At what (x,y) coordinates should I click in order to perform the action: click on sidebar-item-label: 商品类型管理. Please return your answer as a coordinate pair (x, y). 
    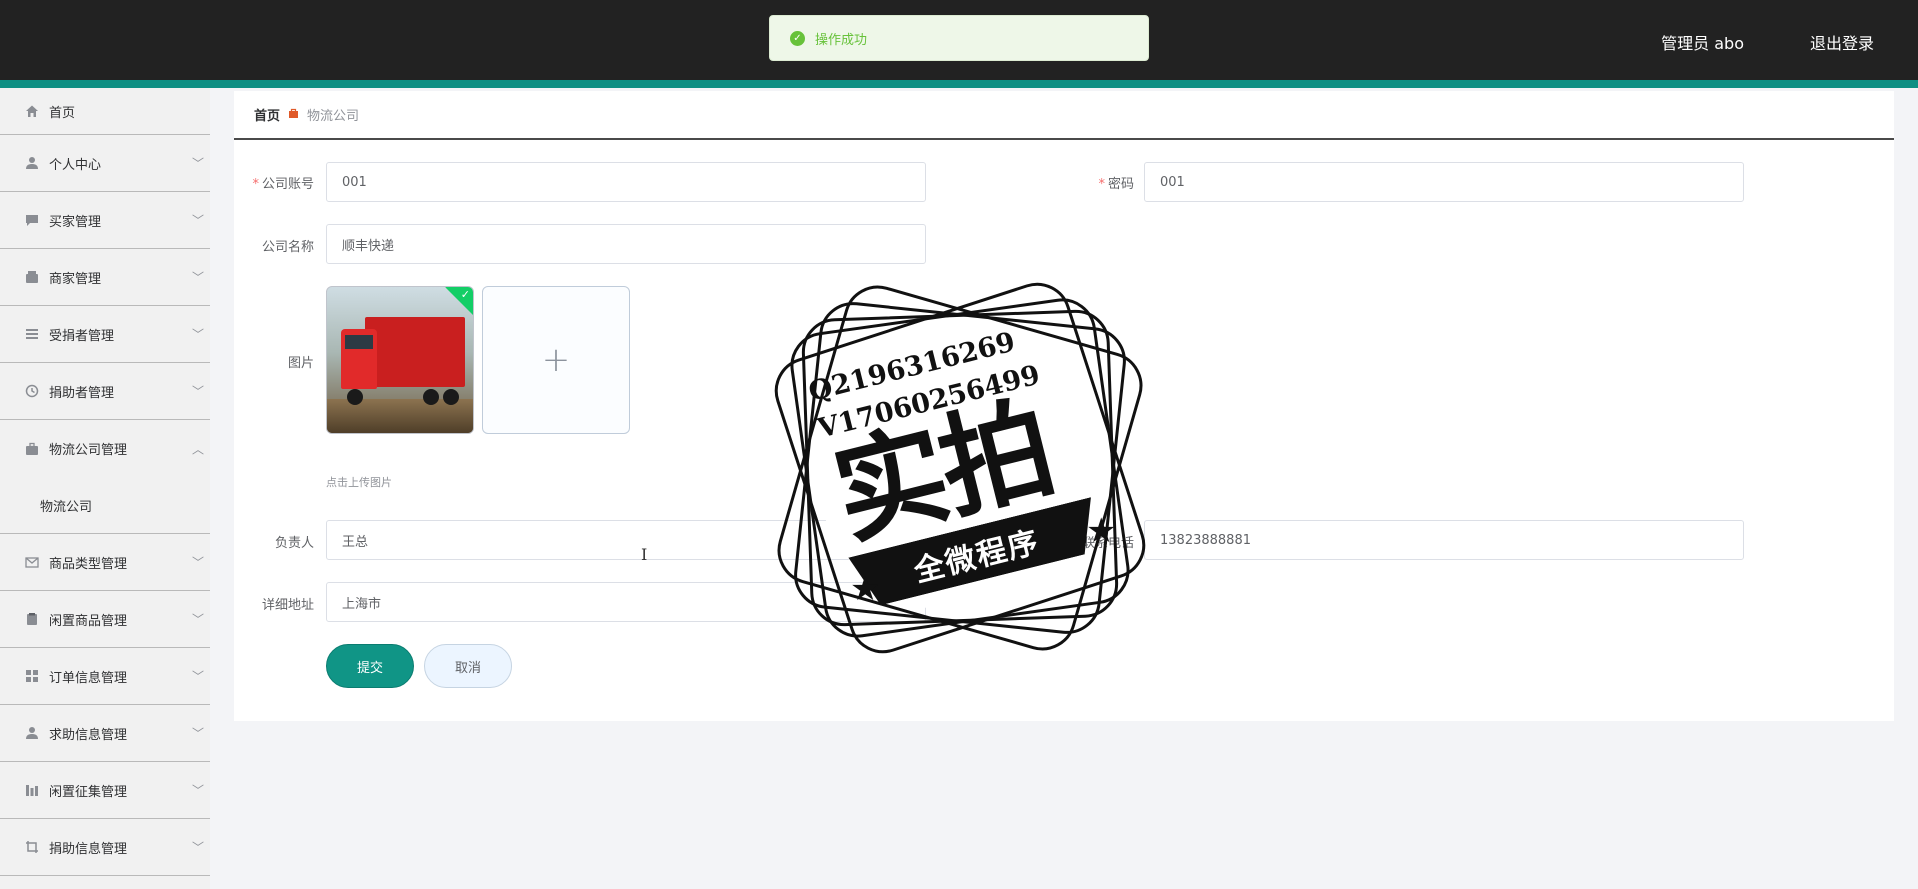
    Looking at the image, I should click on (88, 564).